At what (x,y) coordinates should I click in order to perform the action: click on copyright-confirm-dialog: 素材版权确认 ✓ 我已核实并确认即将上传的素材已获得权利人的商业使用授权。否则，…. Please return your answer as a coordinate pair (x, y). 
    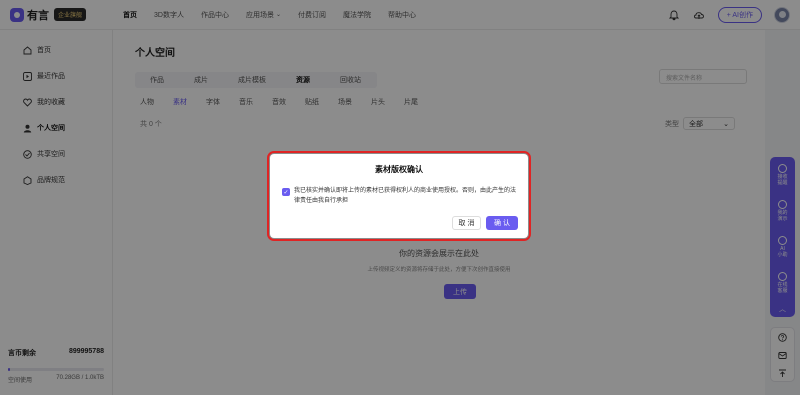
    Looking at the image, I should click on (399, 196).